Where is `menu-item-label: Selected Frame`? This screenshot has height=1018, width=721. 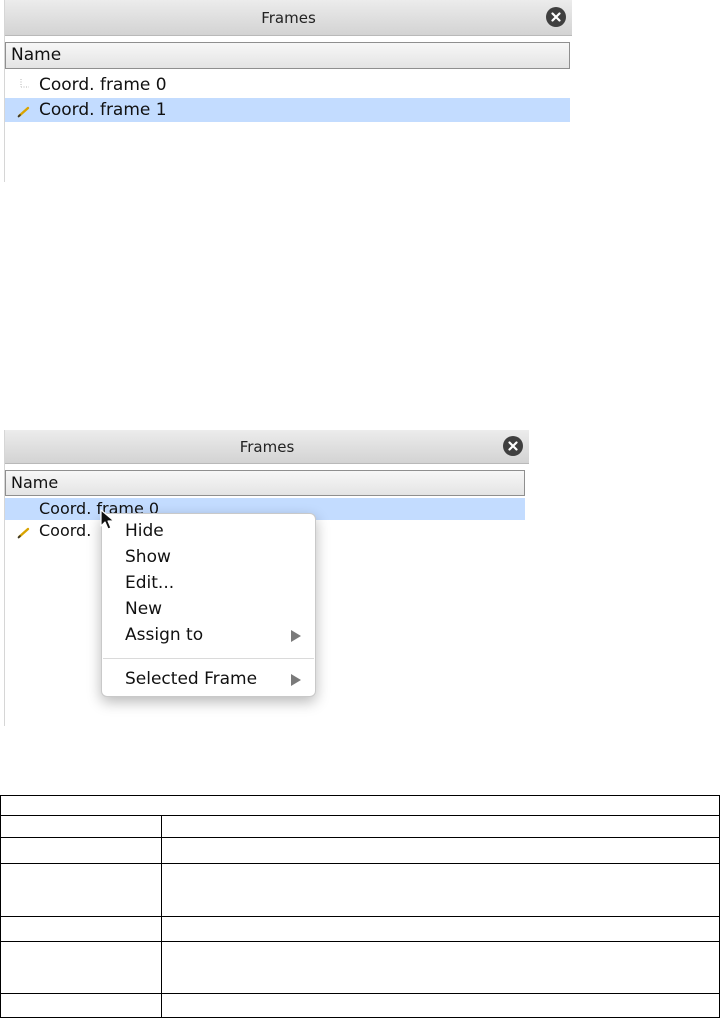 menu-item-label: Selected Frame is located at coordinates (191, 679).